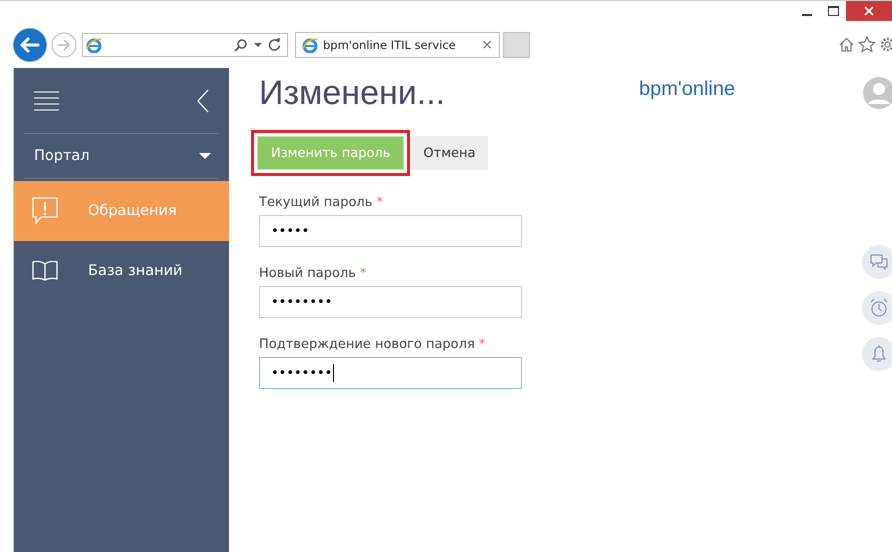 This screenshot has height=552, width=892. I want to click on search-icon, so click(241, 45).